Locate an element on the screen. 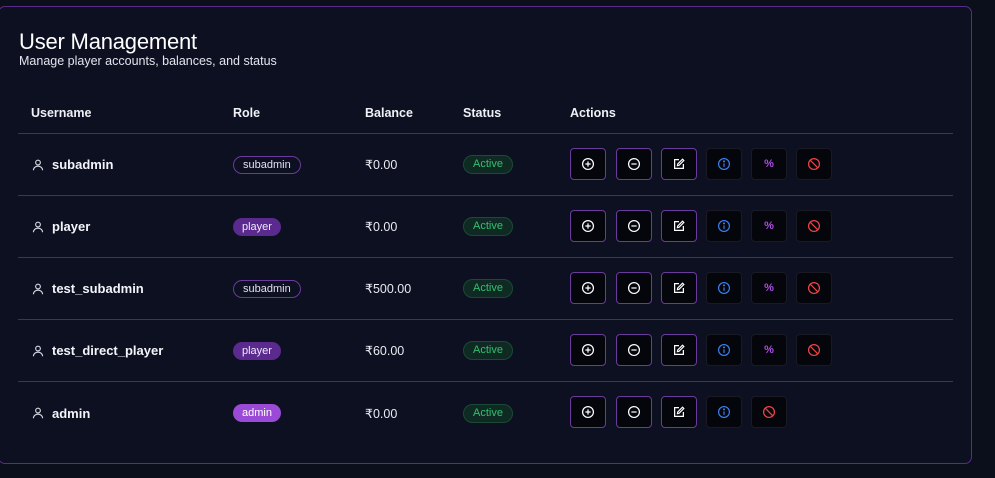 This screenshot has height=478, width=995. balance-cell: ₹60.00 is located at coordinates (384, 350).